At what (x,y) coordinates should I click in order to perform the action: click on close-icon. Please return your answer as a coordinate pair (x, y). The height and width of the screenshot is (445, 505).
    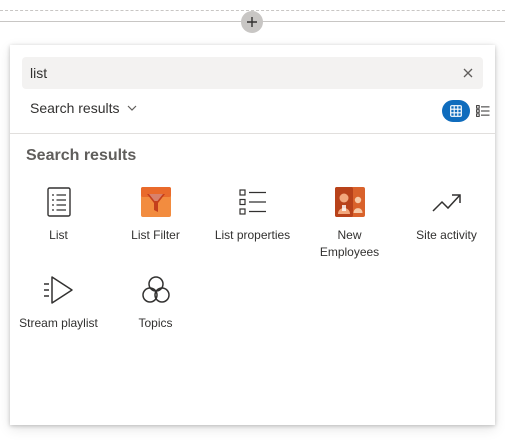
    Looking at the image, I should click on (468, 73).